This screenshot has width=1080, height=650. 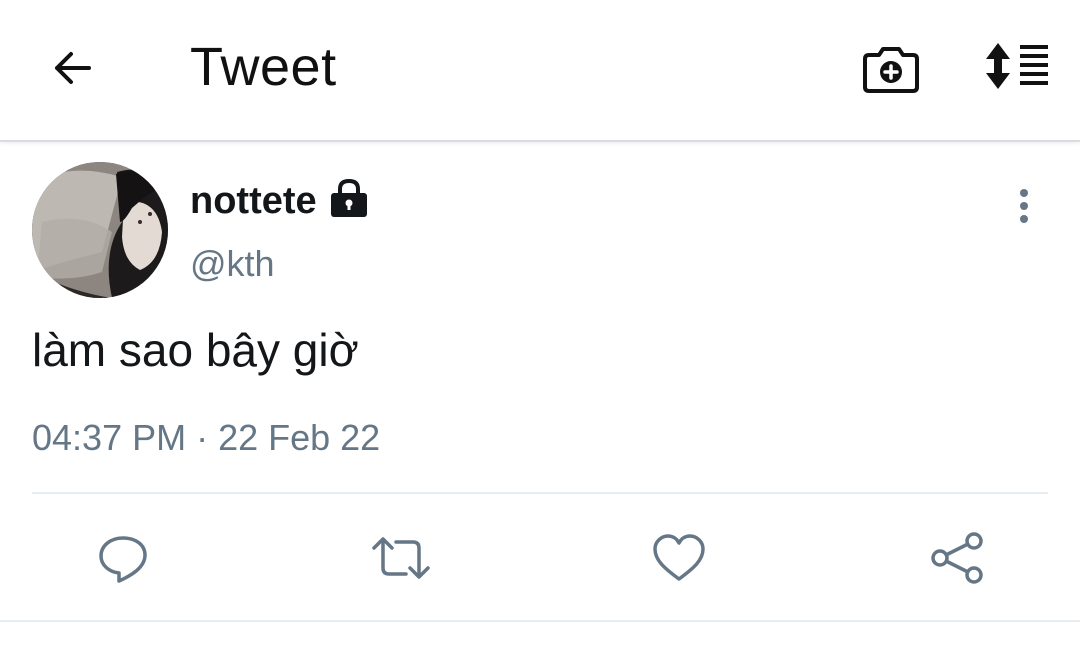 I want to click on reply-bubble-icon, so click(x=123, y=559).